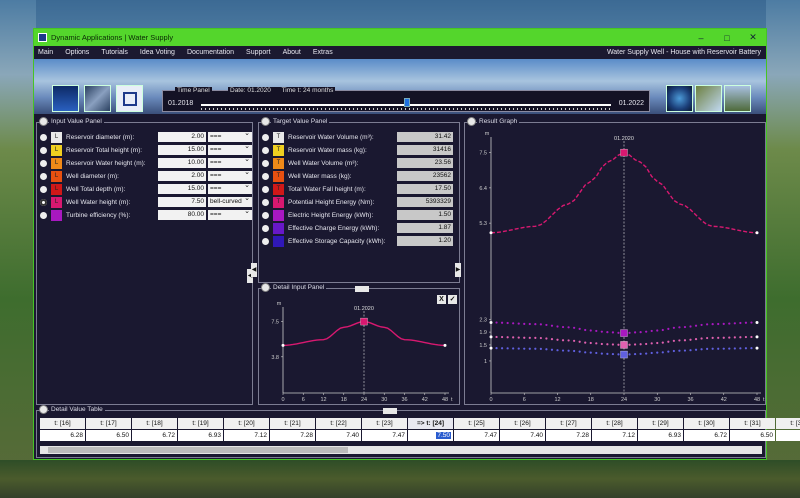 The height and width of the screenshot is (498, 800). What do you see at coordinates (443, 435) in the screenshot?
I see `table-value-selected: 7.50` at bounding box center [443, 435].